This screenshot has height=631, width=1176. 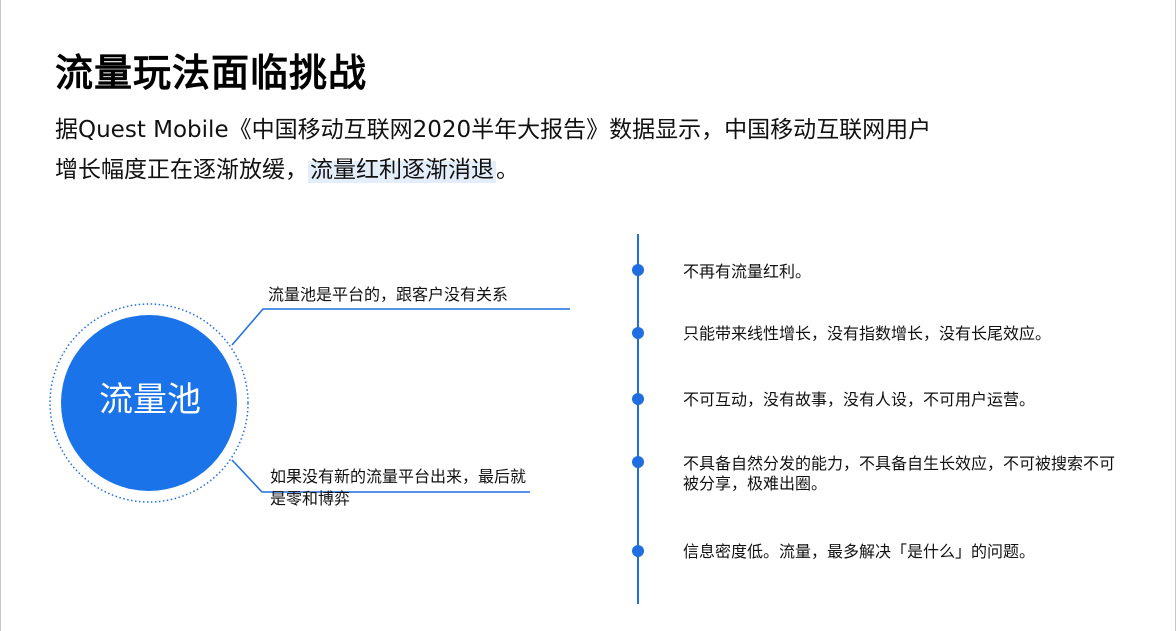 I want to click on timeline-item-text: 不可互动，没有故事，没有人设，不可用户运营。, so click(x=859, y=399).